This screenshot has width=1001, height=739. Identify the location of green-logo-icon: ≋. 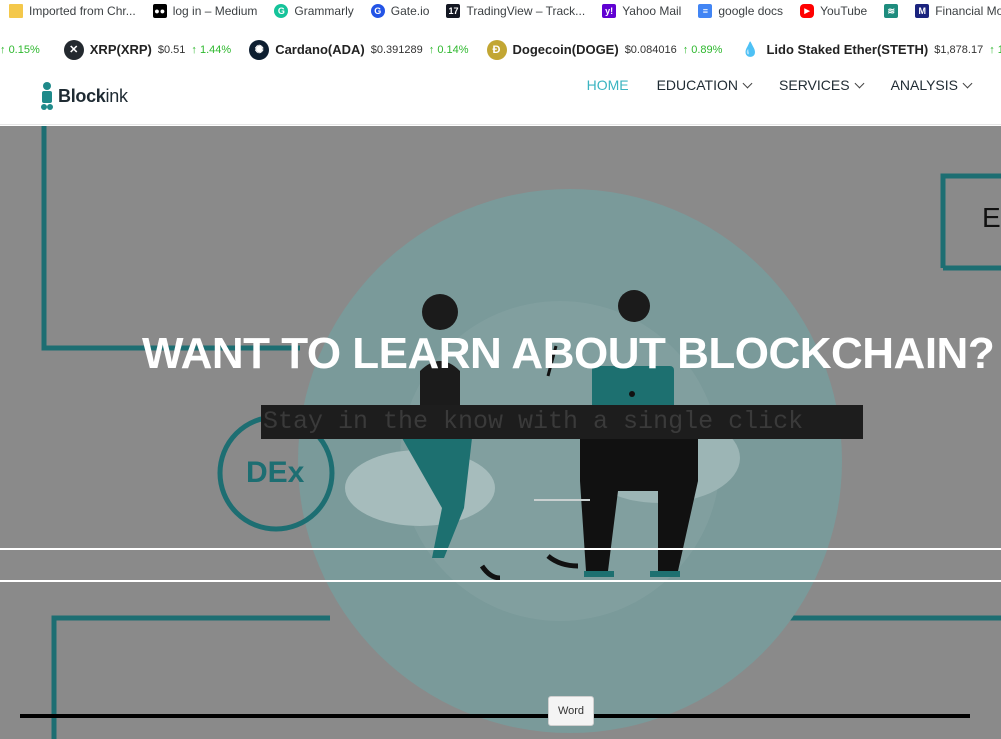
(891, 11).